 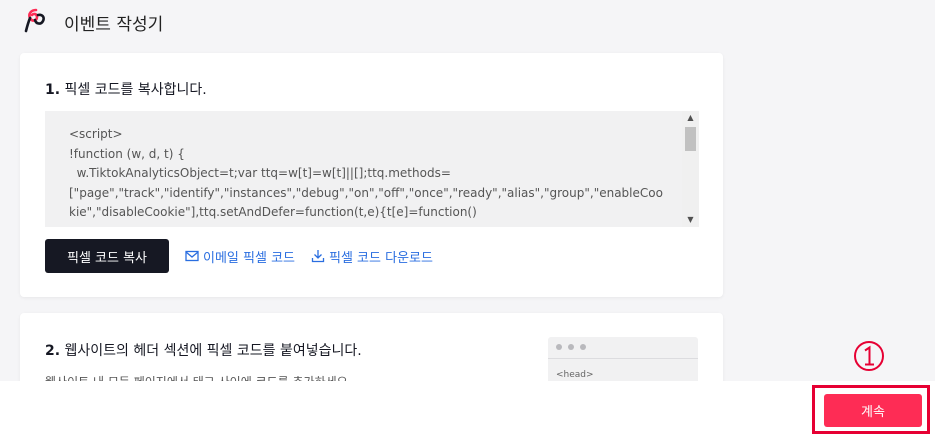 I want to click on step1-title-text: 픽셀 코드를 복사합니다., so click(x=133, y=90).